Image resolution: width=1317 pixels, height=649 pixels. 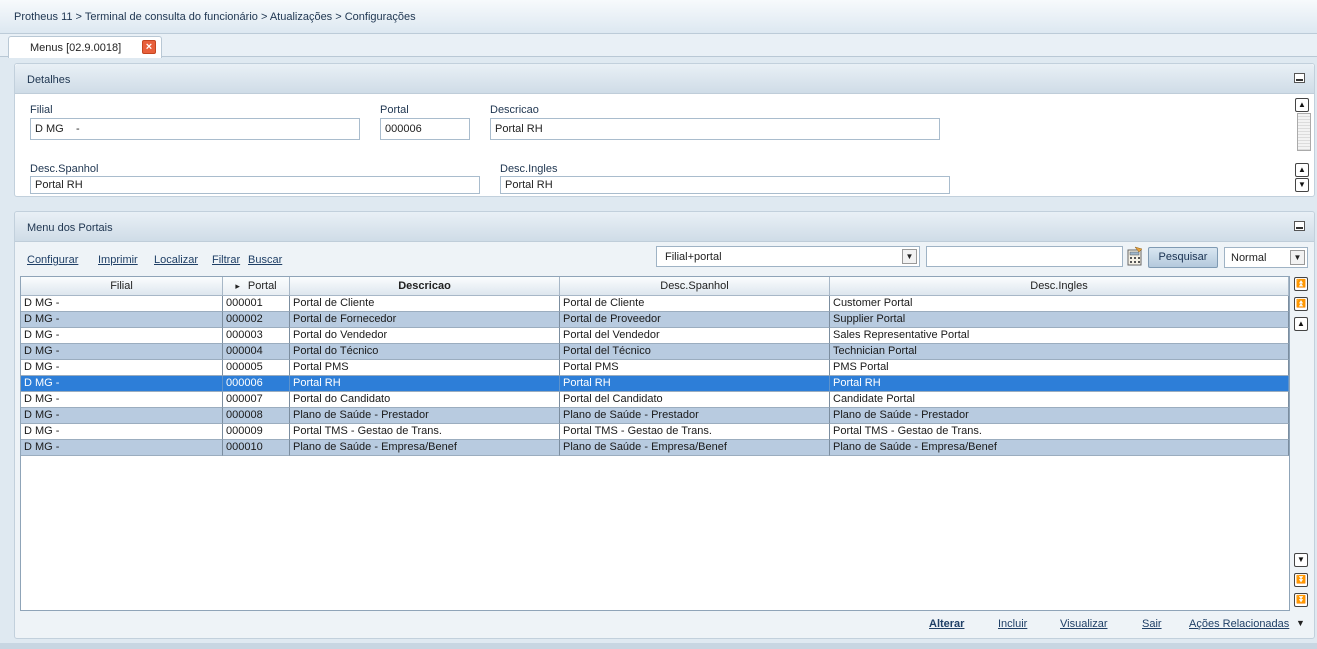 What do you see at coordinates (256, 448) in the screenshot?
I see `cell-portal: 000010` at bounding box center [256, 448].